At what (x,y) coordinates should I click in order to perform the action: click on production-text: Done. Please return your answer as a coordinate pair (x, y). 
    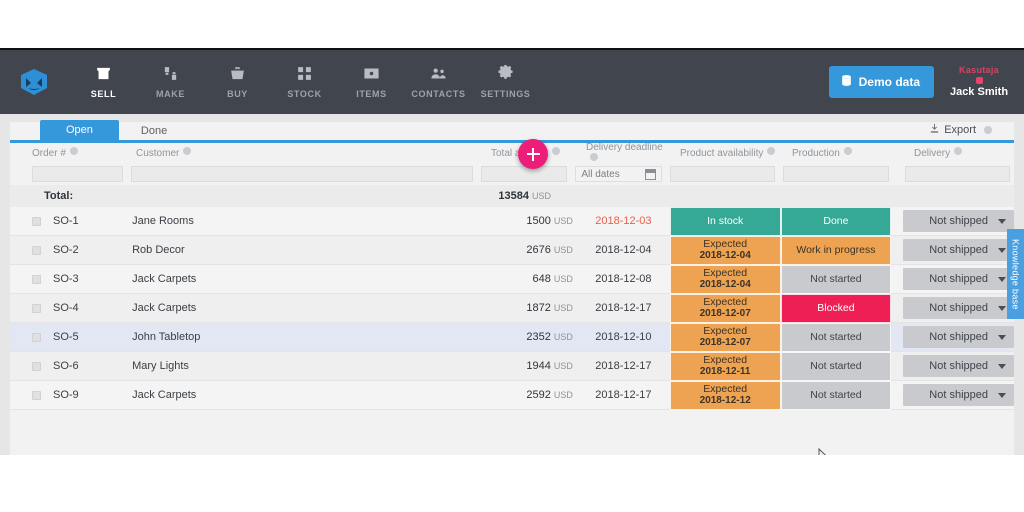
    Looking at the image, I should click on (836, 220).